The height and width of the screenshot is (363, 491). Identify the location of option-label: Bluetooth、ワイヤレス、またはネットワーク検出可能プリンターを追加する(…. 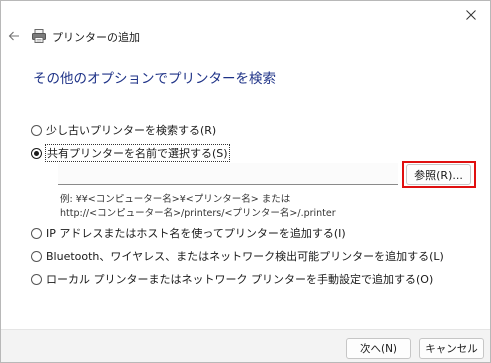
(245, 256).